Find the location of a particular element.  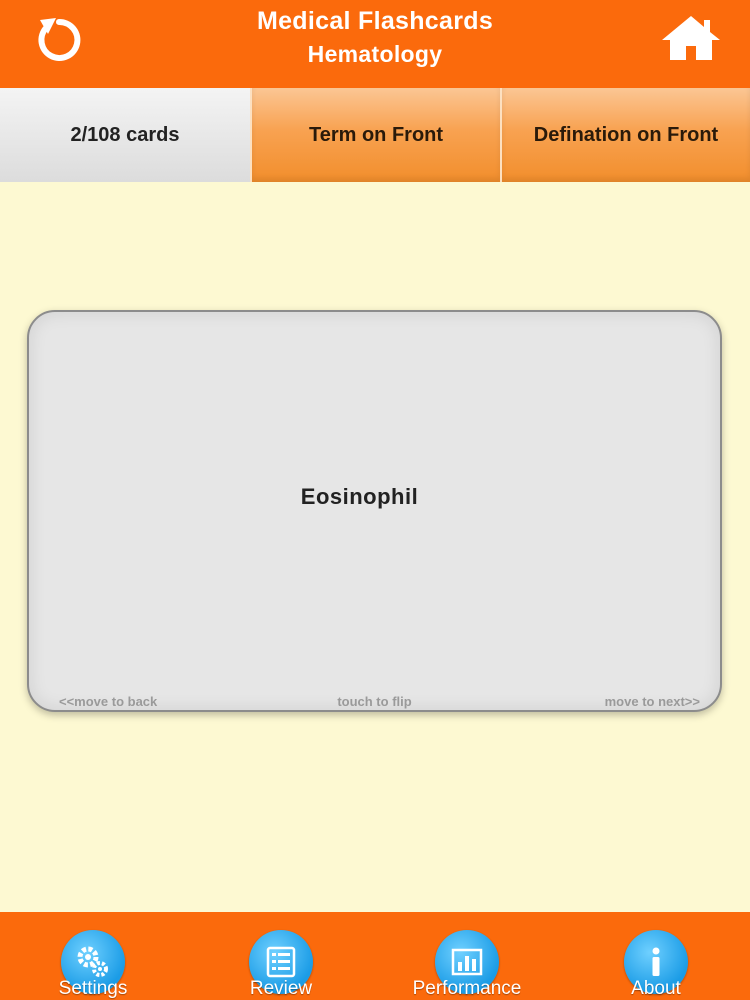

card-count: 2/108 cards is located at coordinates (125, 135).